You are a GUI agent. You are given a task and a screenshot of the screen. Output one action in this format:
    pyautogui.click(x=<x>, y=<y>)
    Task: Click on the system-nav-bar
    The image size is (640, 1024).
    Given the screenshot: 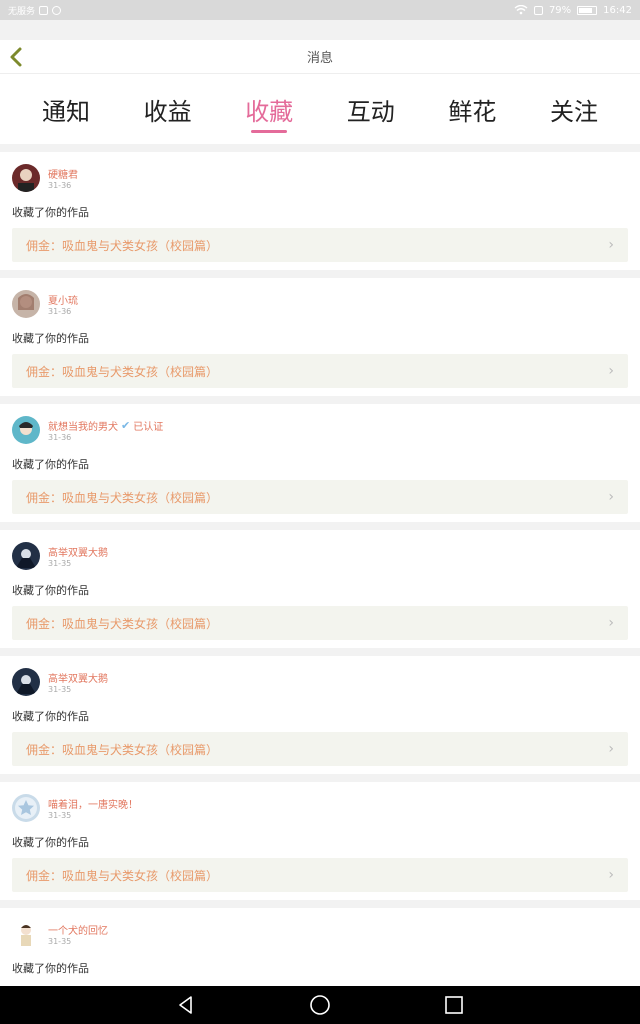 What is the action you would take?
    pyautogui.click(x=320, y=1005)
    